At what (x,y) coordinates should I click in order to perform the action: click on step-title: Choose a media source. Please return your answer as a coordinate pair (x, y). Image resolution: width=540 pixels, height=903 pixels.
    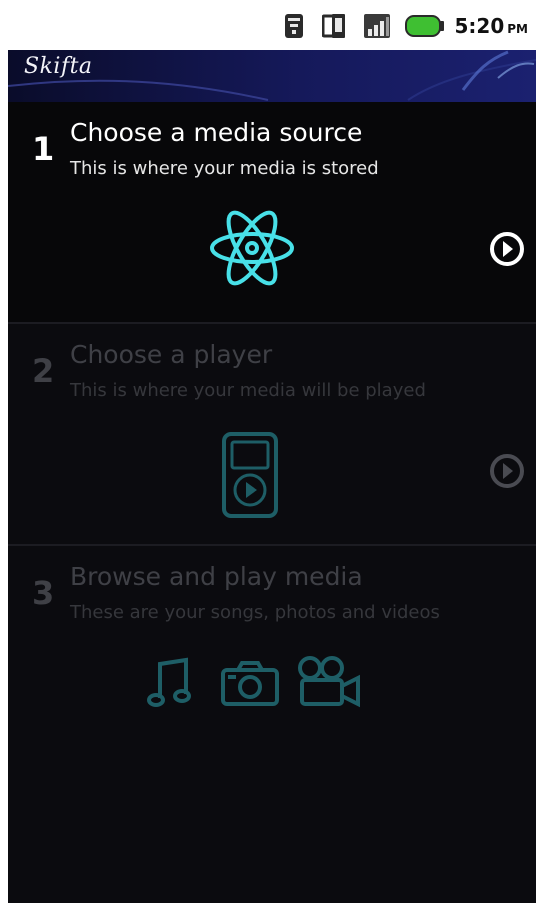
    Looking at the image, I should click on (216, 132).